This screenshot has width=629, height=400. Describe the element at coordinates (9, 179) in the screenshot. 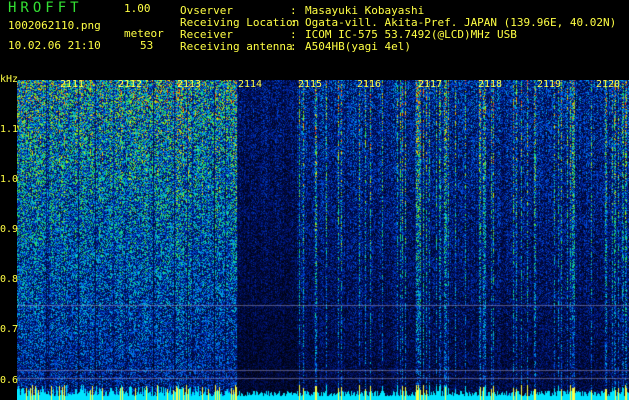

I see `y-tick-label: 1.0` at that location.